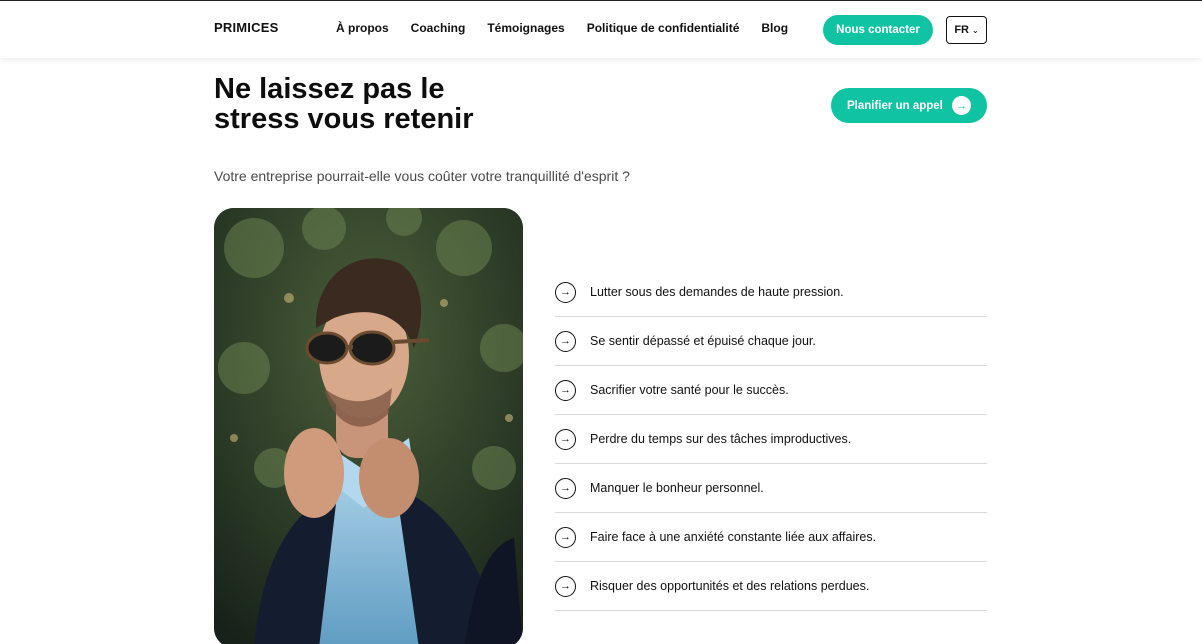 This screenshot has width=1202, height=644. I want to click on arrow-right-icon: →, so click(961, 105).